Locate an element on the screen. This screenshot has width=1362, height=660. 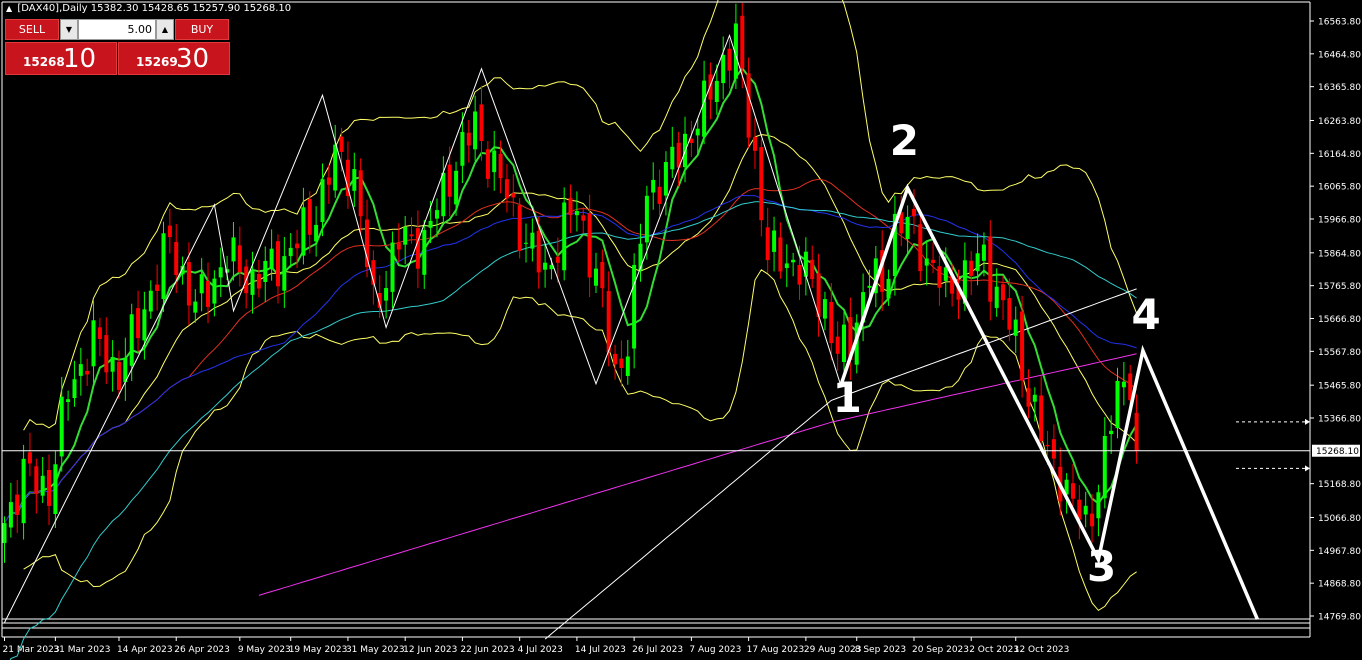
price-tick-label: 15066.80 is located at coordinates (1339, 519).